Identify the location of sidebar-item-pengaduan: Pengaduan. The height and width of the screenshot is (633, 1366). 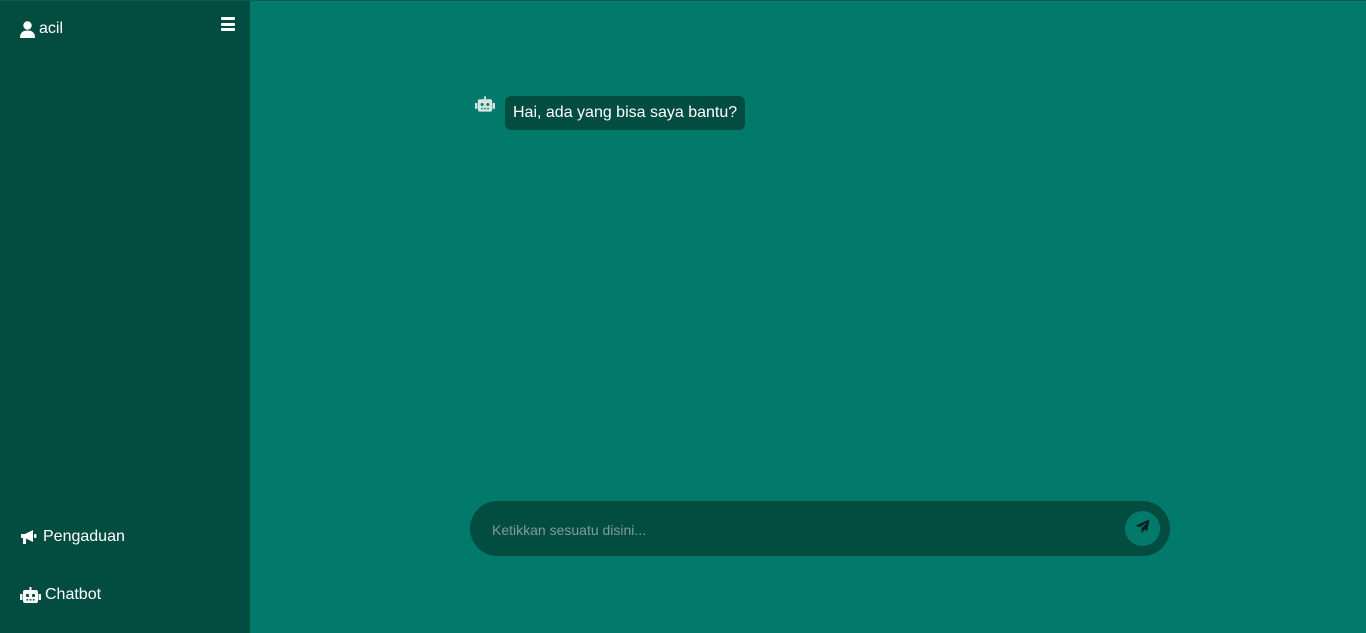
(72, 537).